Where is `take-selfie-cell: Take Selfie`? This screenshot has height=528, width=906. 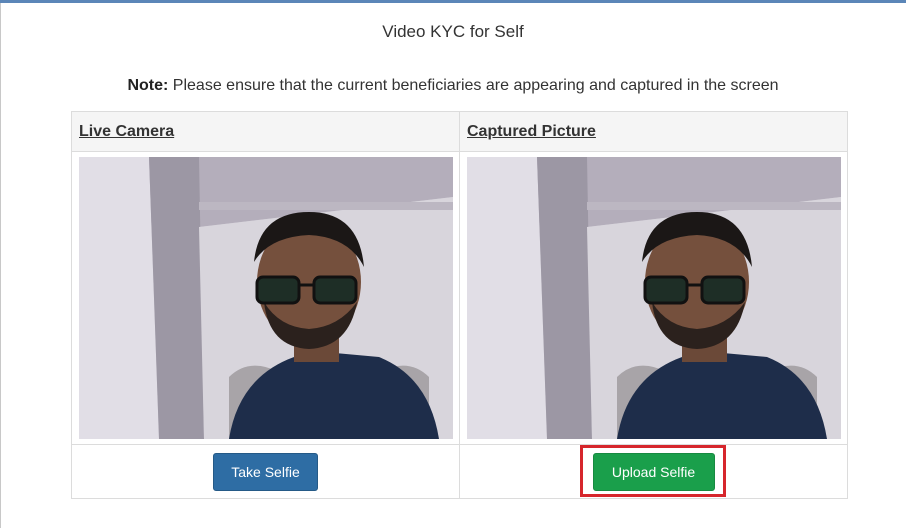
take-selfie-cell: Take Selfie is located at coordinates (265, 471).